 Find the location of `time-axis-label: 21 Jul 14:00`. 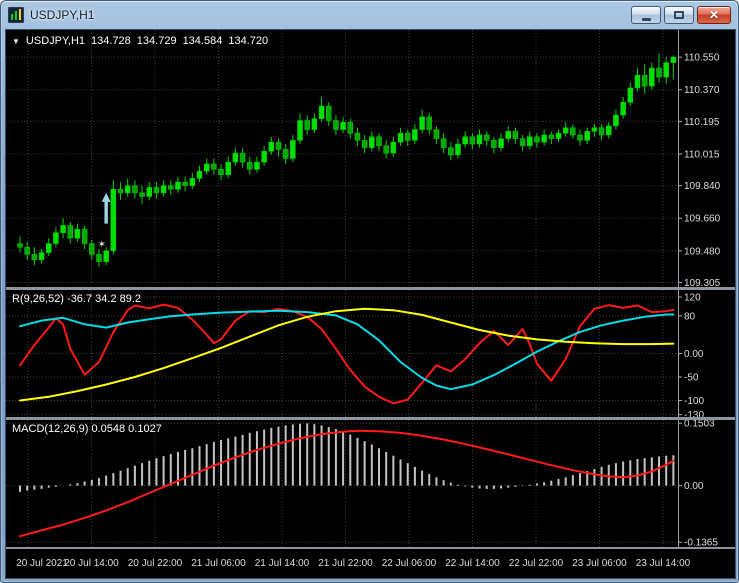

time-axis-label: 21 Jul 14:00 is located at coordinates (282, 563).